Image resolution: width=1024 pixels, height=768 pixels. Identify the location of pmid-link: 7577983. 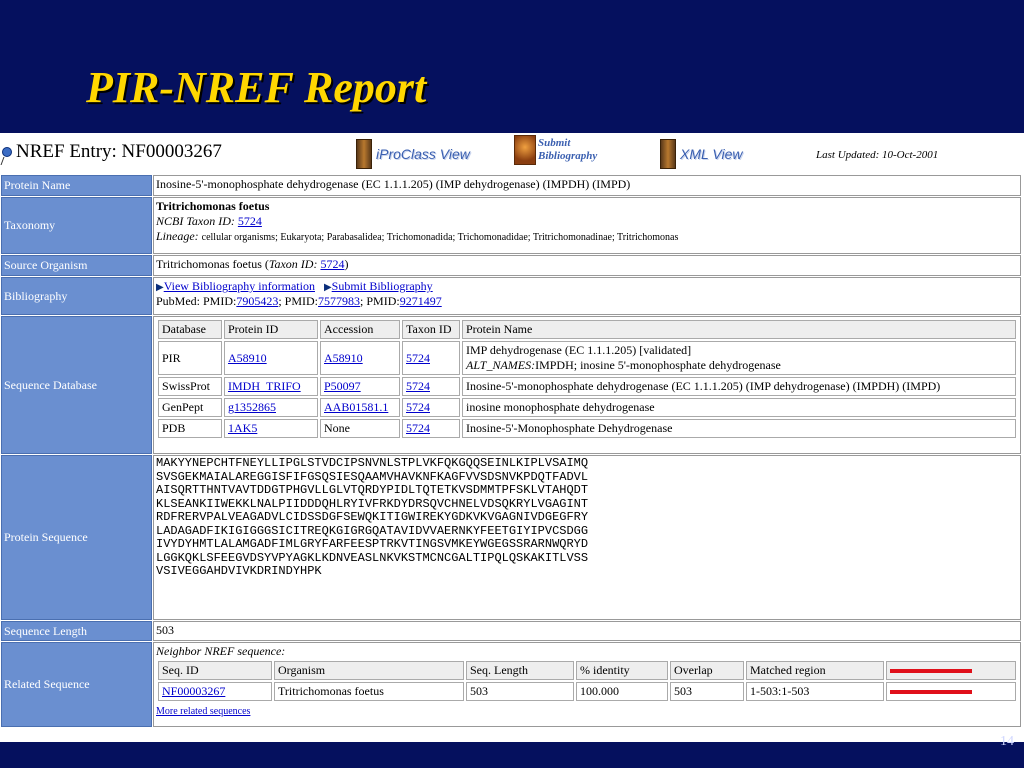
(339, 301).